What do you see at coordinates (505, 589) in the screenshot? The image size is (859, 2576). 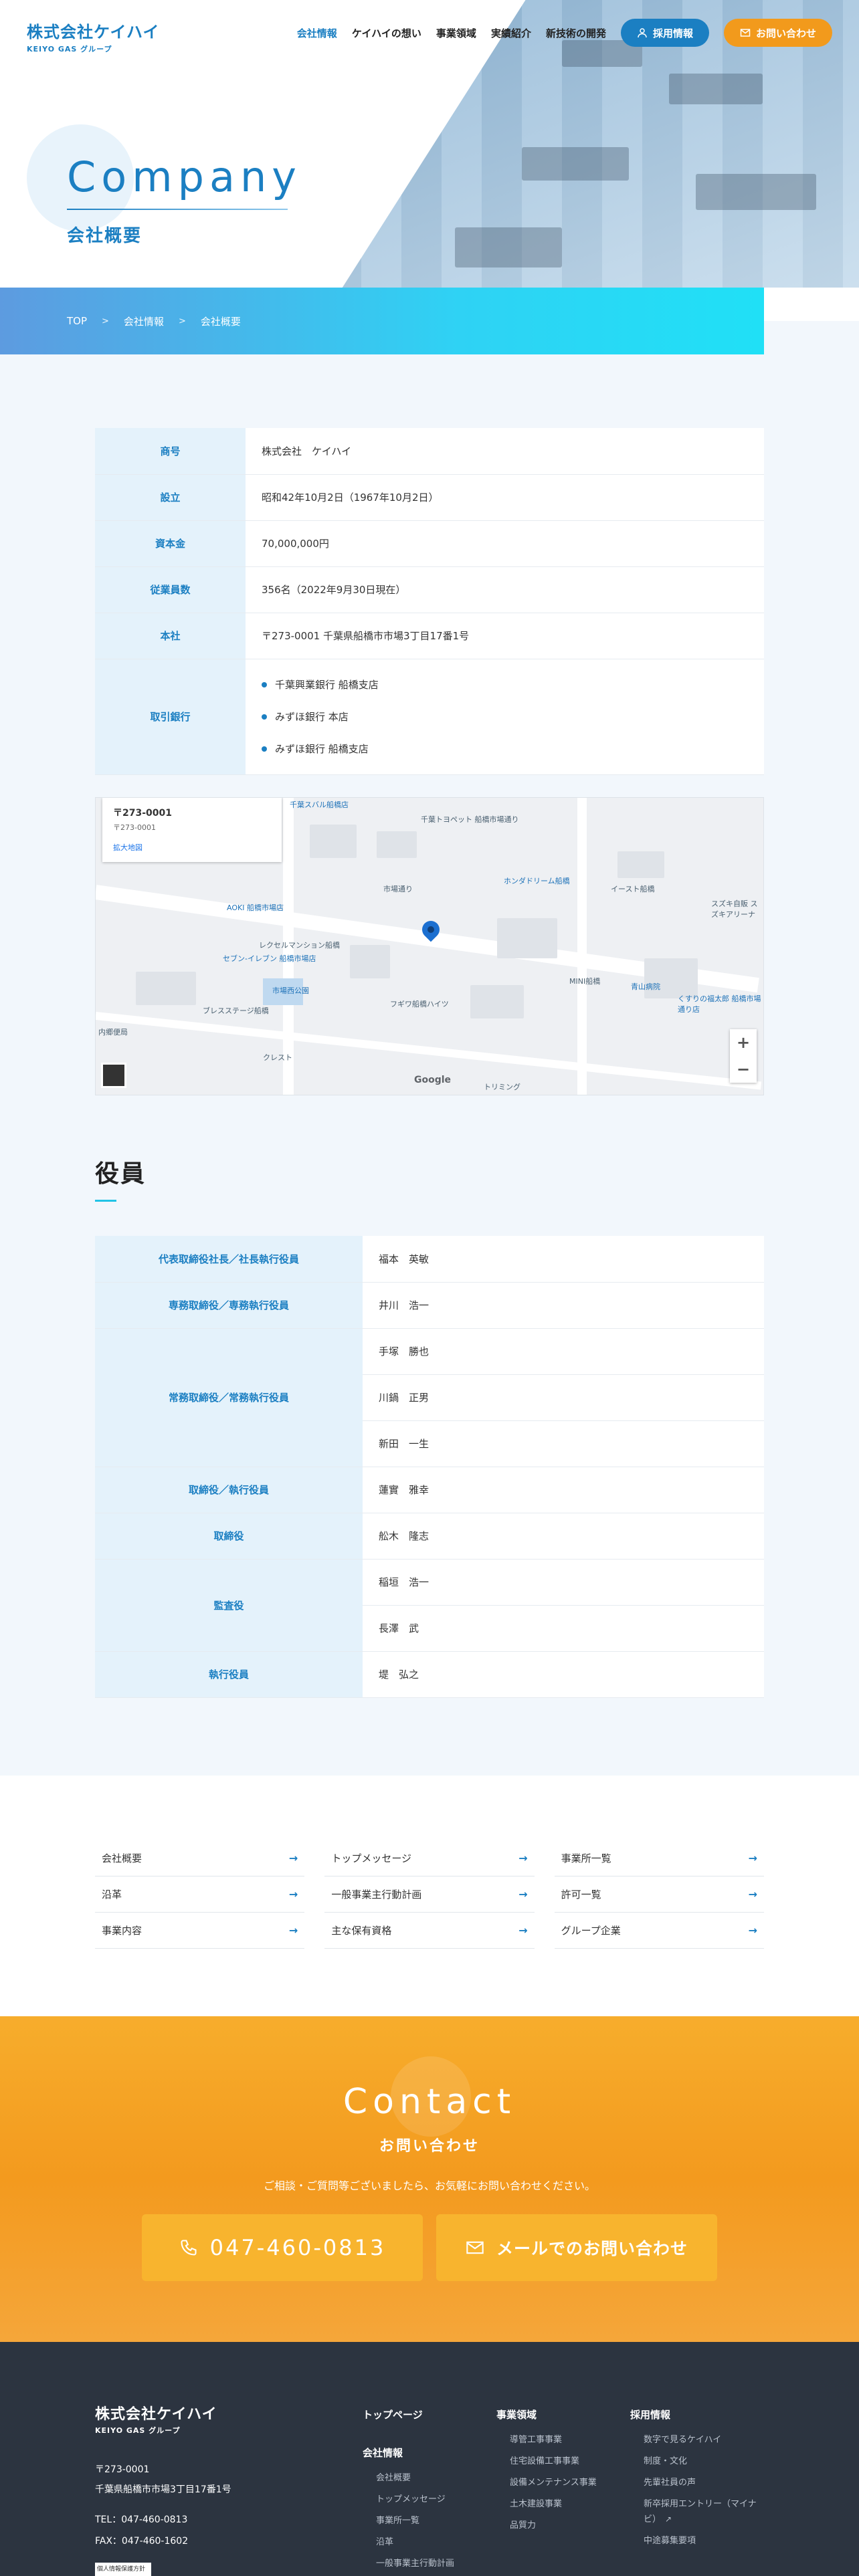 I see `row-value: 356名（2022年9月30日現在）` at bounding box center [505, 589].